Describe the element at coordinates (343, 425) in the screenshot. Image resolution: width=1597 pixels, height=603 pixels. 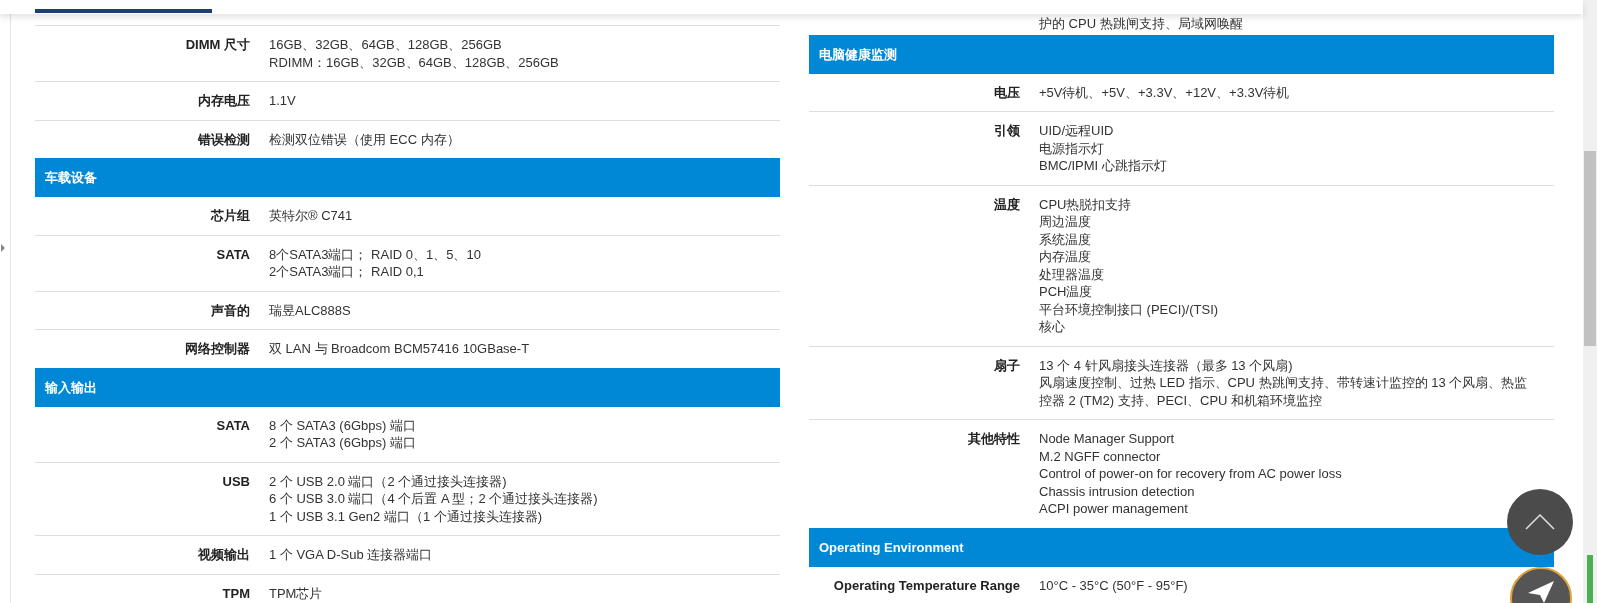
I see `spec-value: 8 个 SATA3 (6Gbps) 端口` at that location.